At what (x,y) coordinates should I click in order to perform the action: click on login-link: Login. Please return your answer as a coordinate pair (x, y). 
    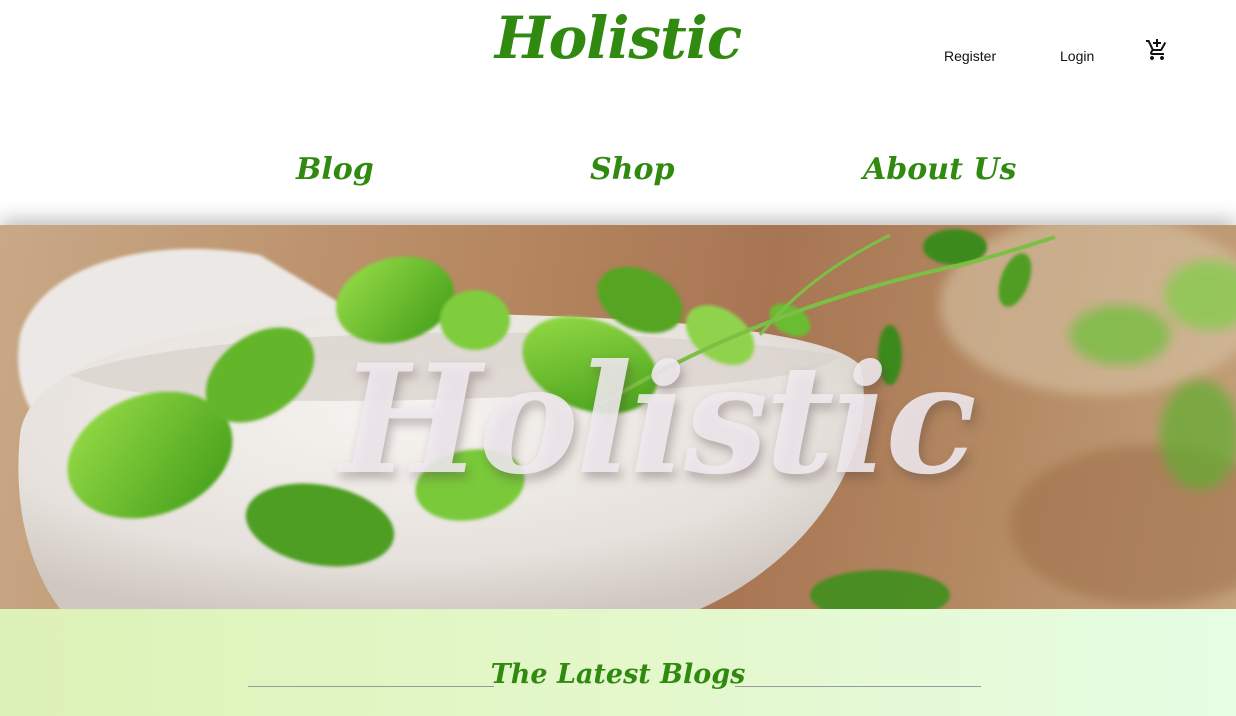
    Looking at the image, I should click on (1077, 56).